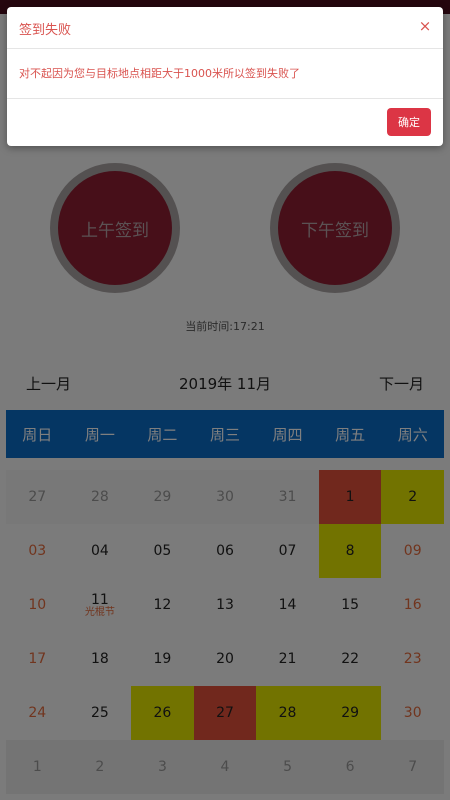 This screenshot has width=450, height=800. I want to click on dialog-title: 签到失败, so click(45, 30).